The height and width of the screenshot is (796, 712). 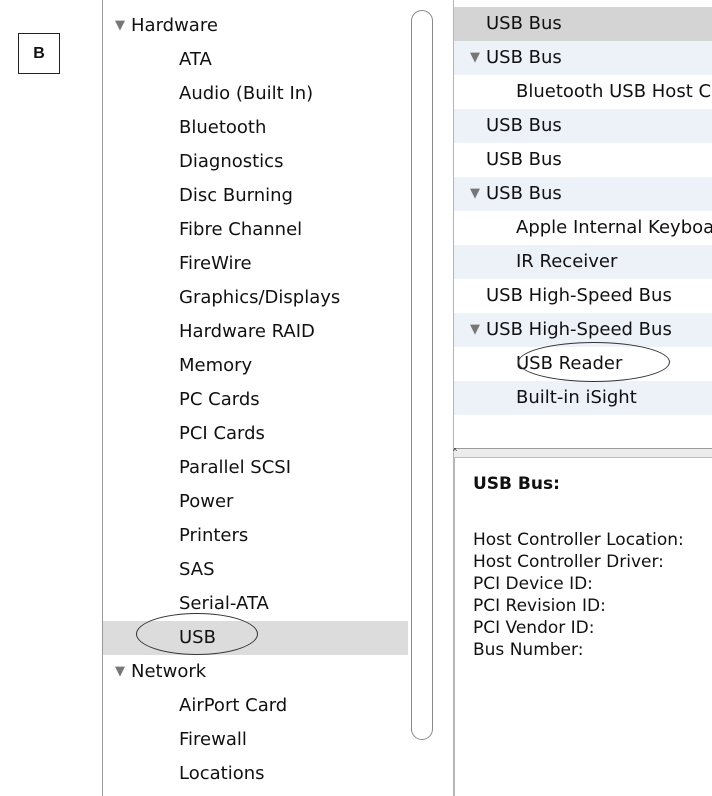 What do you see at coordinates (255, 26) in the screenshot?
I see `sidebar-section: ▼ Hardware` at bounding box center [255, 26].